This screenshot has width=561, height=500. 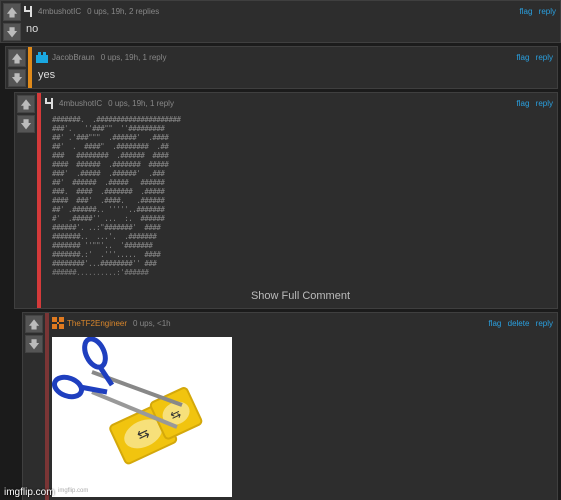 I want to click on imgflip-watermark: imgflip.com, so click(x=29, y=492).